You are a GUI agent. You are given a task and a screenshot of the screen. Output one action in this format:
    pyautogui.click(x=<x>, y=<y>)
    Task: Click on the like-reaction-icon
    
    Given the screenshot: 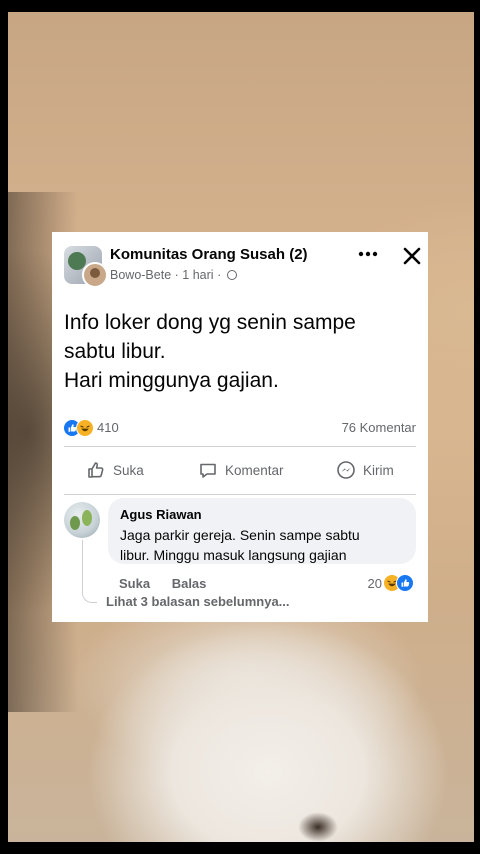 What is the action you would take?
    pyautogui.click(x=405, y=582)
    